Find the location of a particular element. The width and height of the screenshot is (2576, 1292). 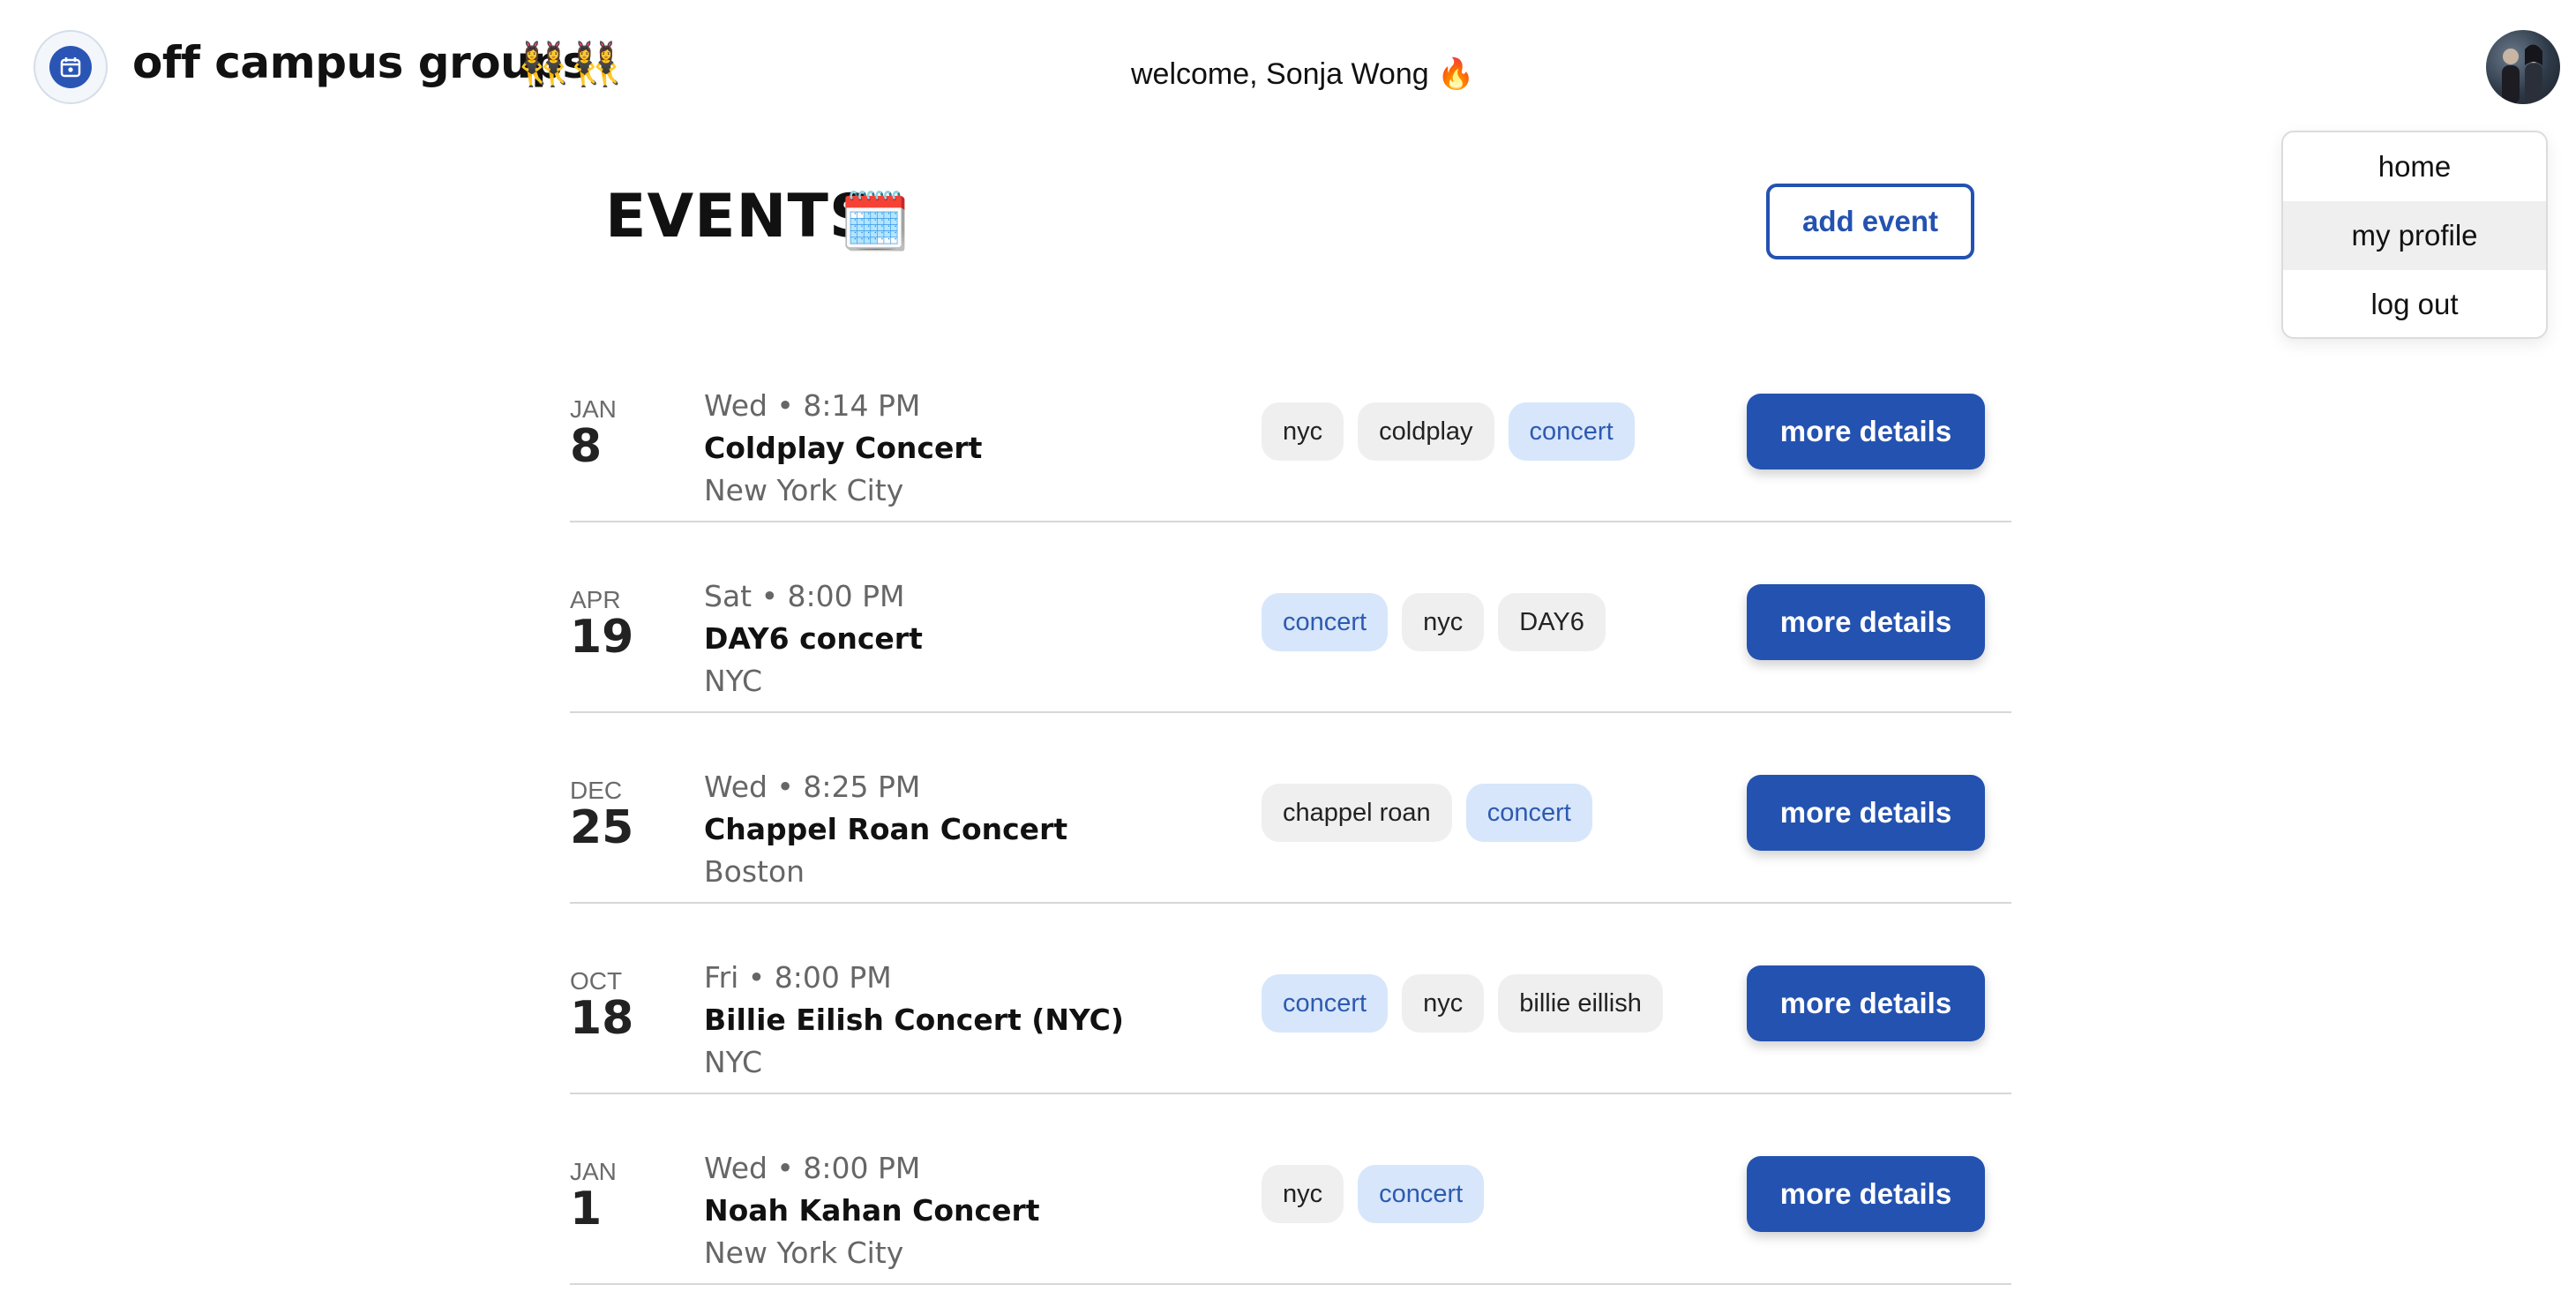

event-day: 19 is located at coordinates (602, 637).